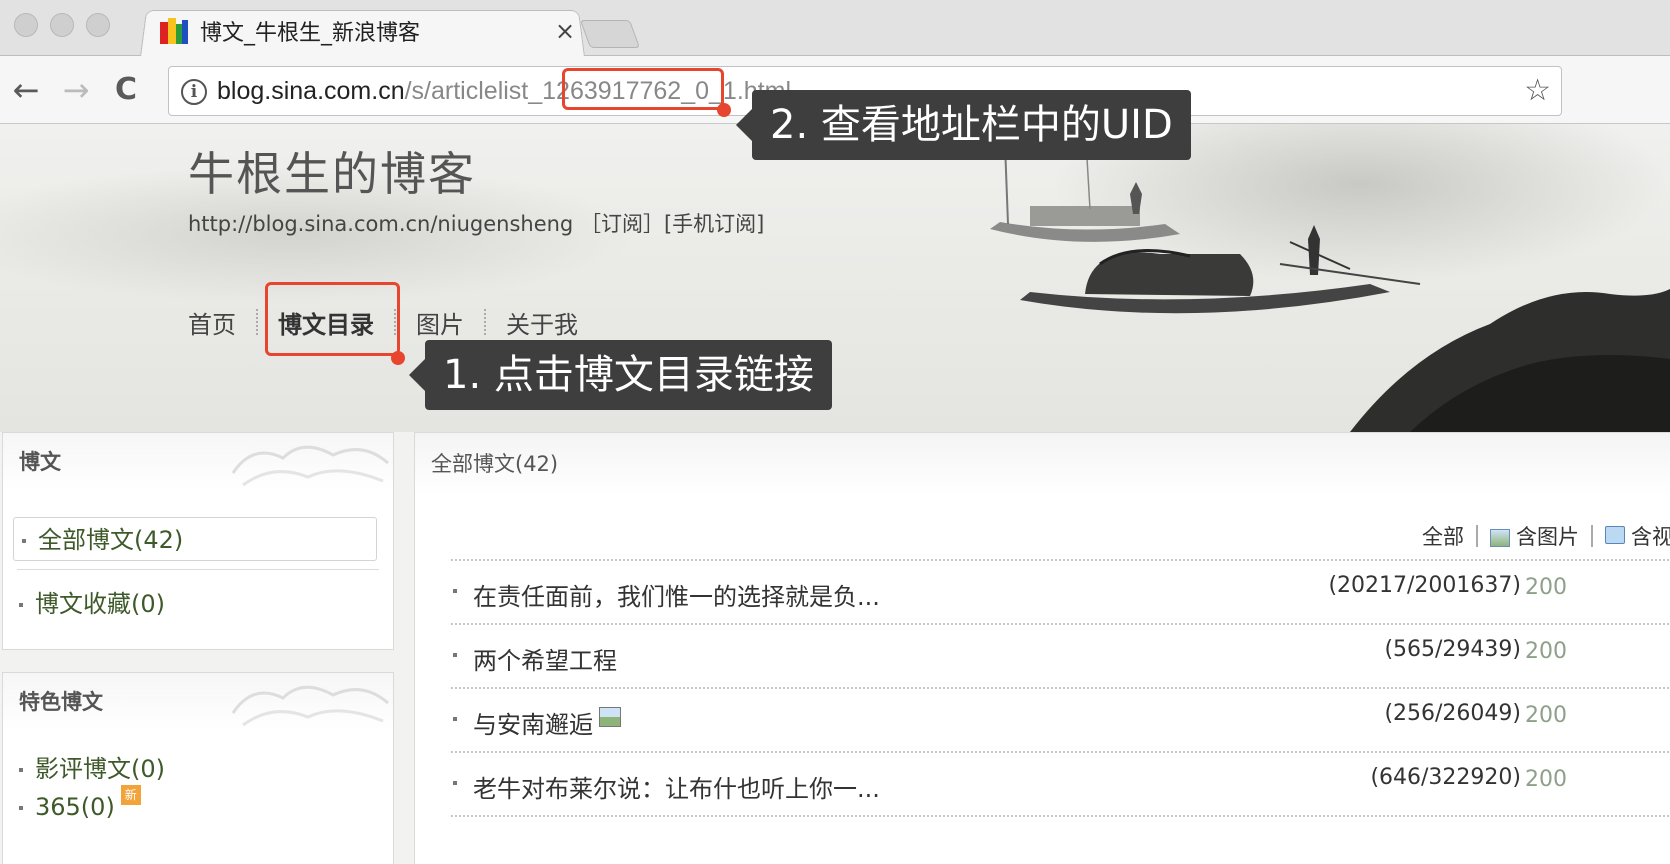  Describe the element at coordinates (1060, 657) in the screenshot. I see `article-row: 两个希望工程 (565/29439) 200` at that location.